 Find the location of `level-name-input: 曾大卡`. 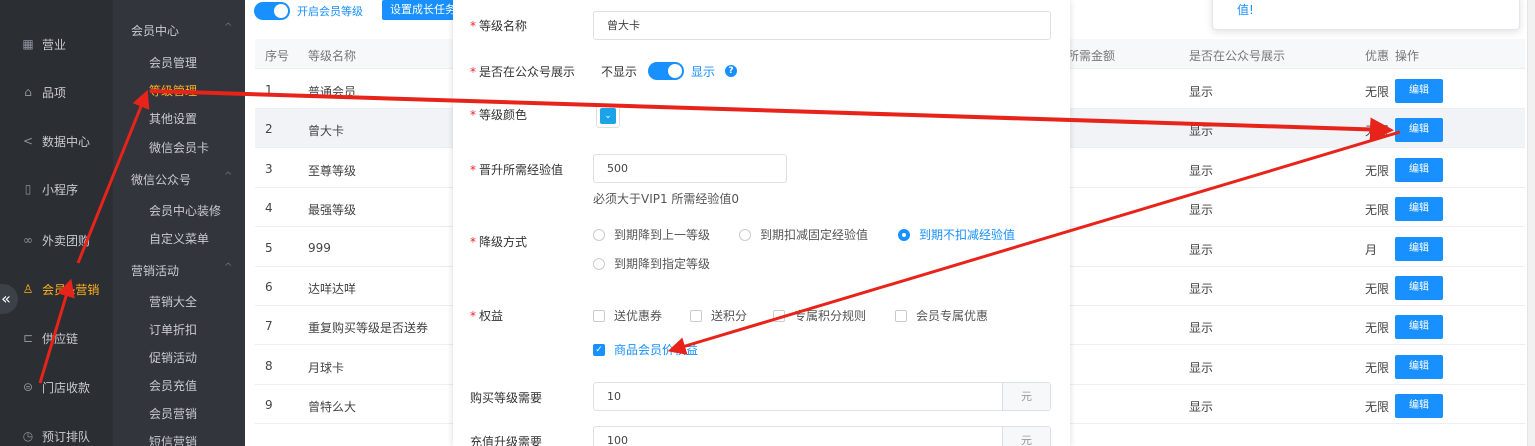

level-name-input: 曾大卡 is located at coordinates (822, 25).